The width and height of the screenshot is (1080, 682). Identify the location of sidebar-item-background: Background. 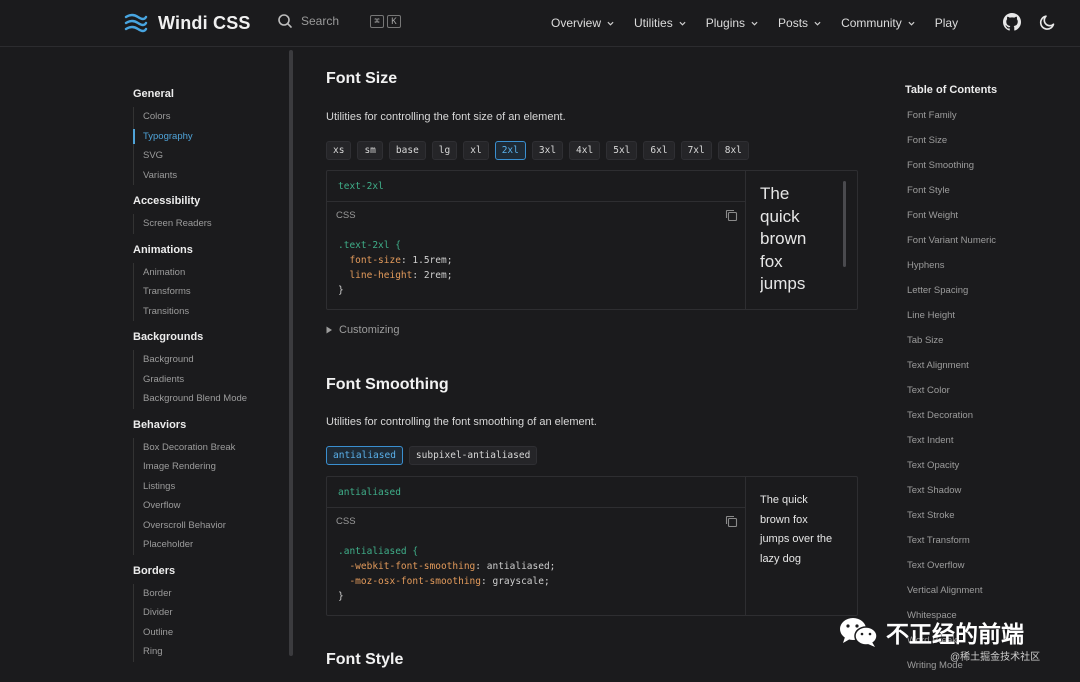
(208, 360).